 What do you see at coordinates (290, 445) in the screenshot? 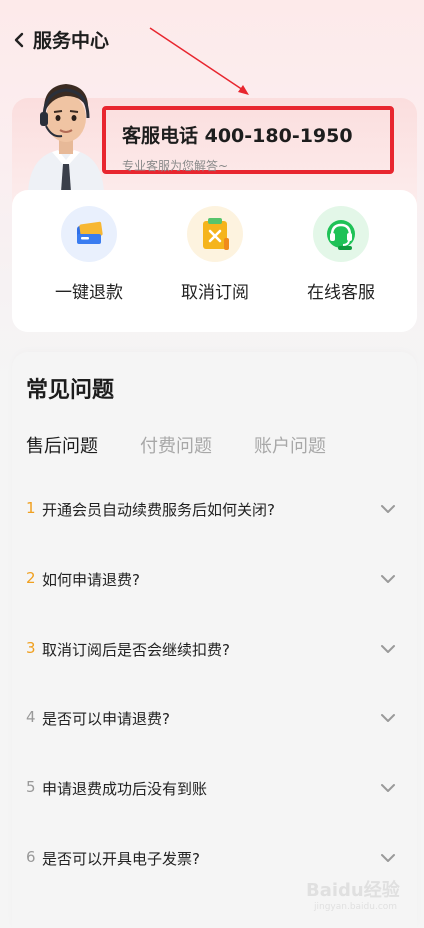
I see `tab-account: 账户问题` at bounding box center [290, 445].